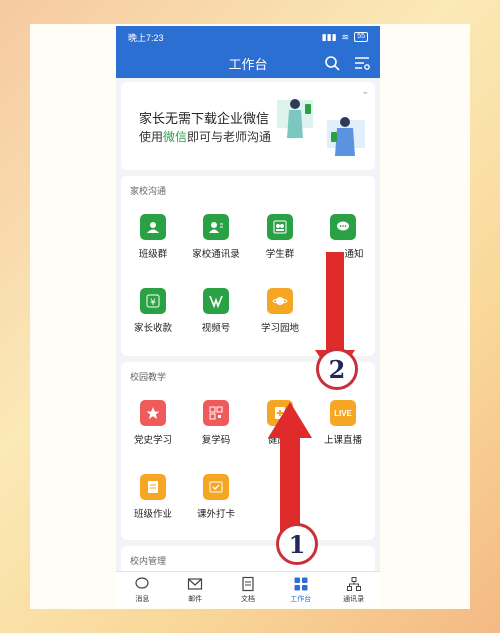 This screenshot has width=500, height=633. I want to click on promo-banner: ⌄ 家长无需下载企业微信 使用微信即可与老师沟通, so click(248, 126).